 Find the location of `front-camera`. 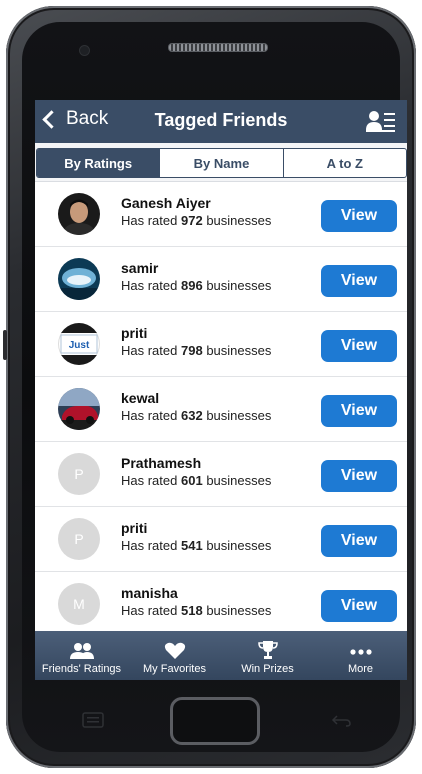

front-camera is located at coordinates (84, 50).